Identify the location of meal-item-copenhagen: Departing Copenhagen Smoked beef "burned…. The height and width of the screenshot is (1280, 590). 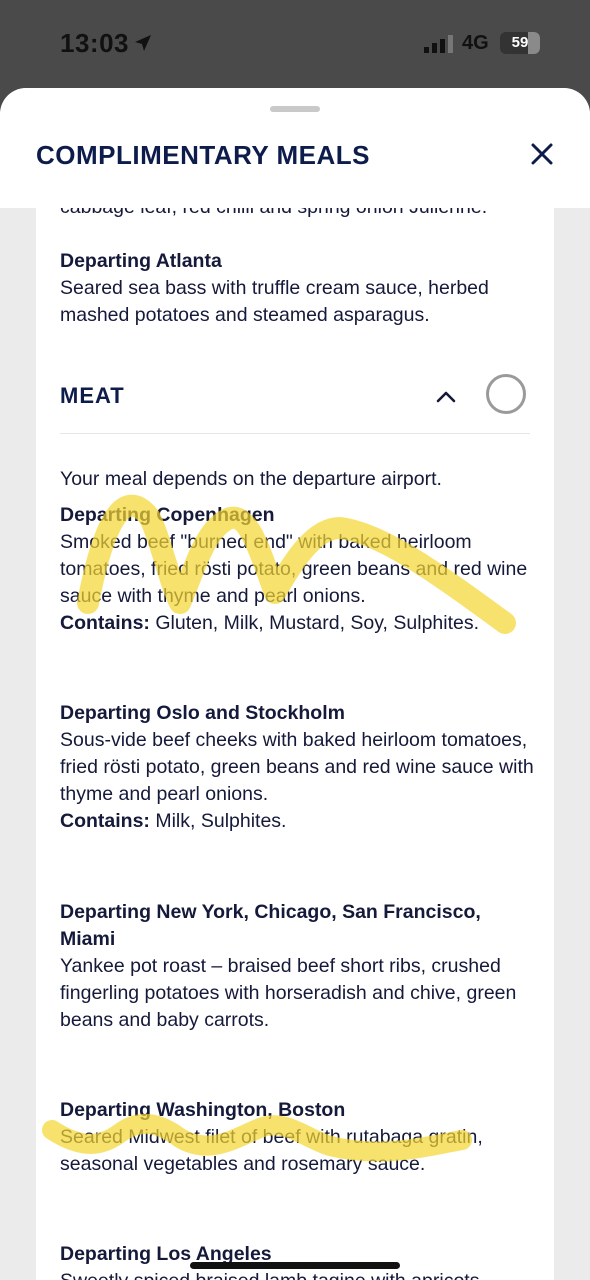
(300, 569).